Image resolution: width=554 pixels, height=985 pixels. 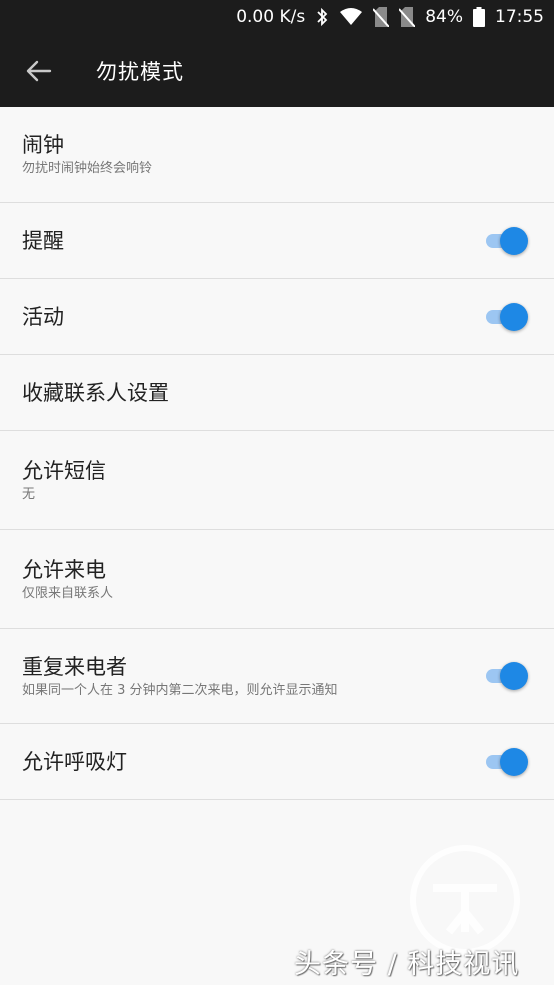 I want to click on app-bar: 勿扰模式, so click(x=277, y=70).